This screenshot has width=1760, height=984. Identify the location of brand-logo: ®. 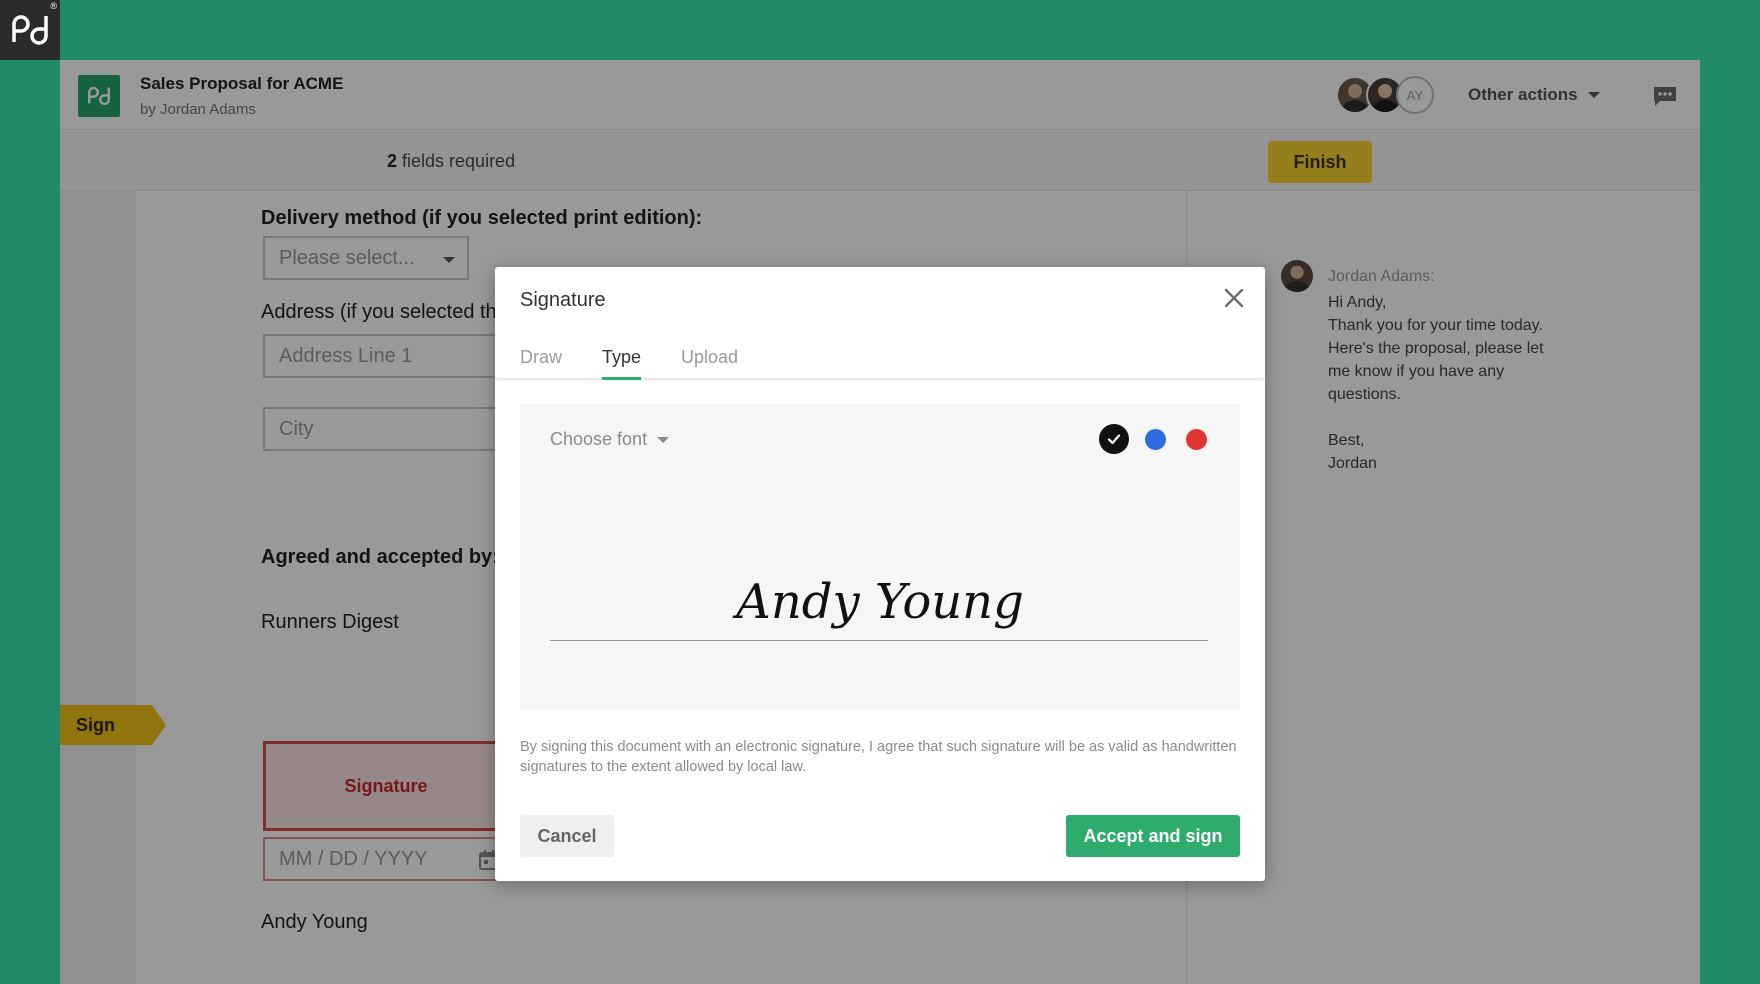
(30, 30).